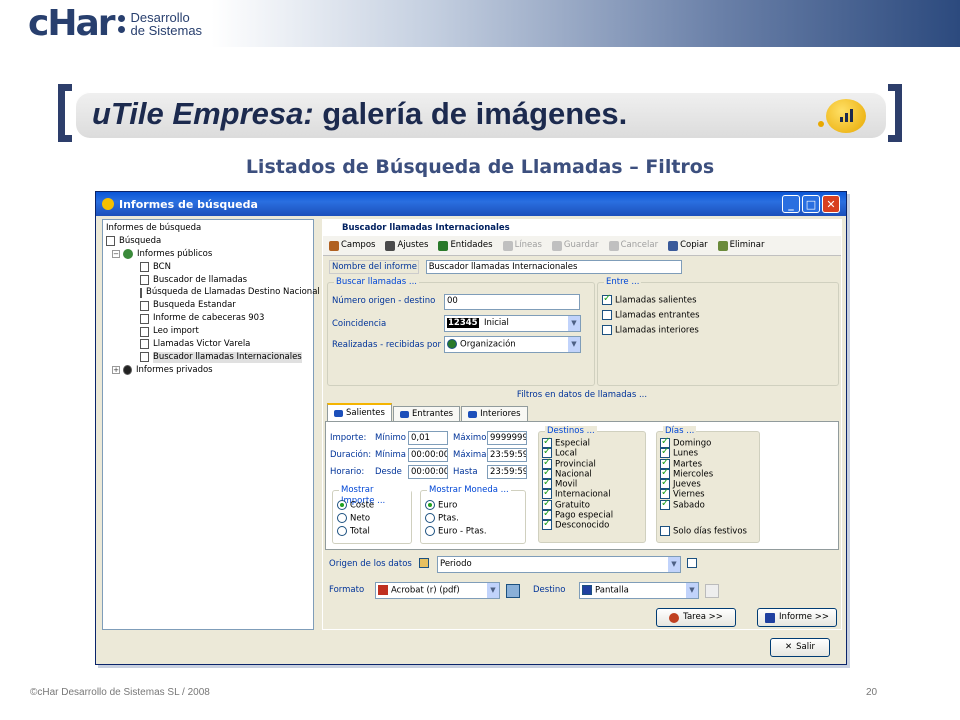 The image size is (960, 720). Describe the element at coordinates (559, 564) in the screenshot. I see `origen-select: Periodo ▼` at that location.